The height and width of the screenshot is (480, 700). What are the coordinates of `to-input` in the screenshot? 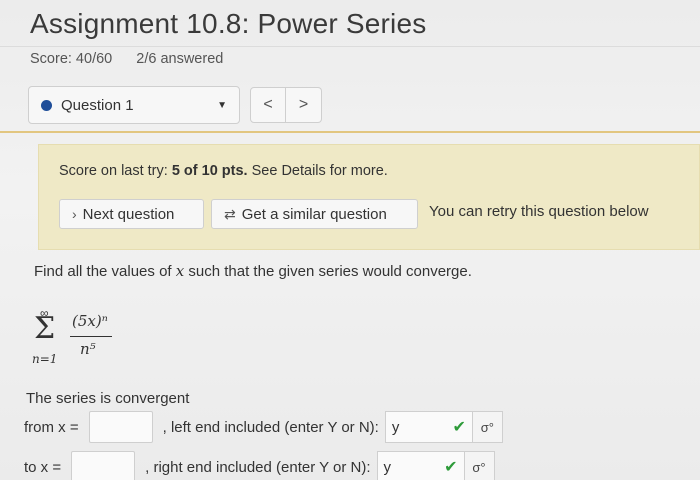 It's located at (103, 465).